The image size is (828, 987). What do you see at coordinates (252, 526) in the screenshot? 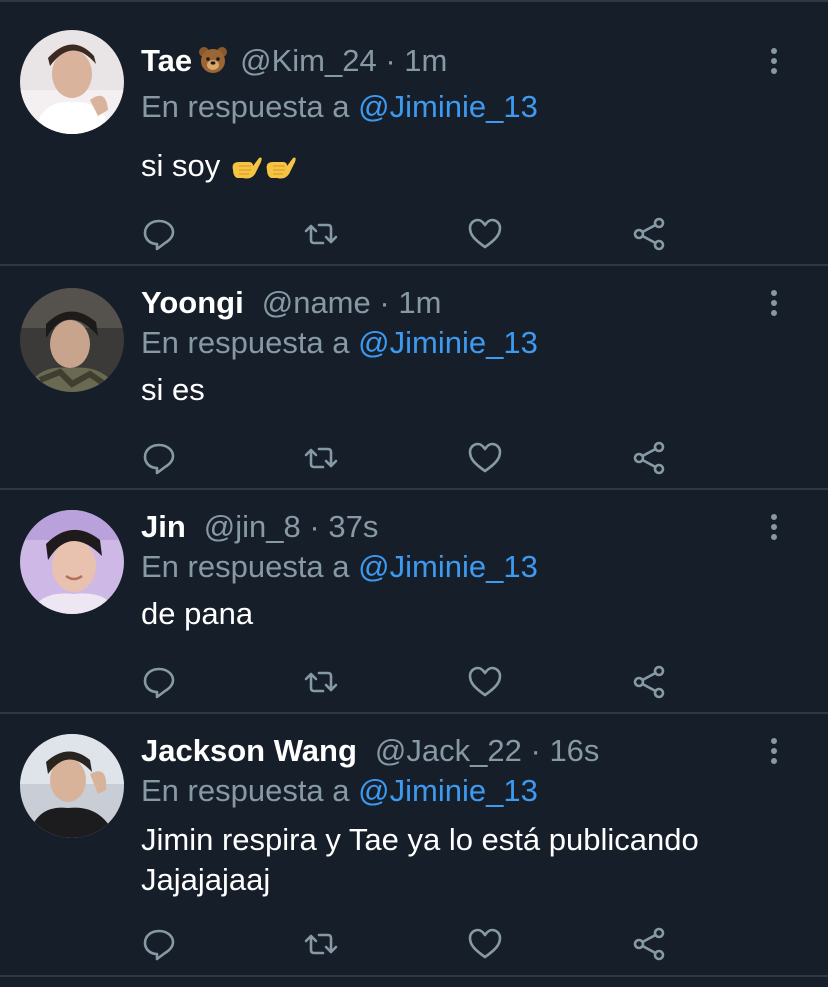
I see `user-handle: @jin_8` at bounding box center [252, 526].